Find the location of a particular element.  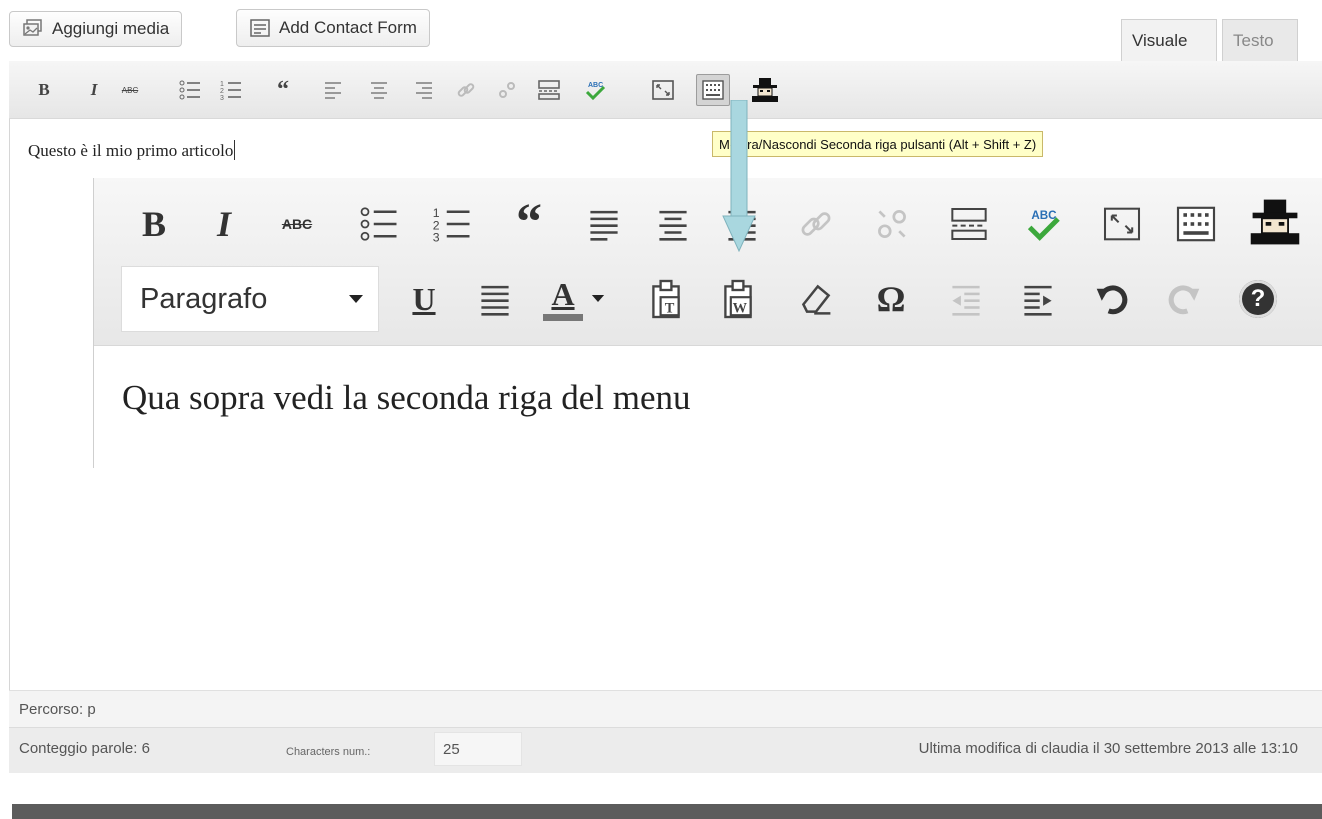

toggle-kitchen-sink-button-large is located at coordinates (1196, 224).